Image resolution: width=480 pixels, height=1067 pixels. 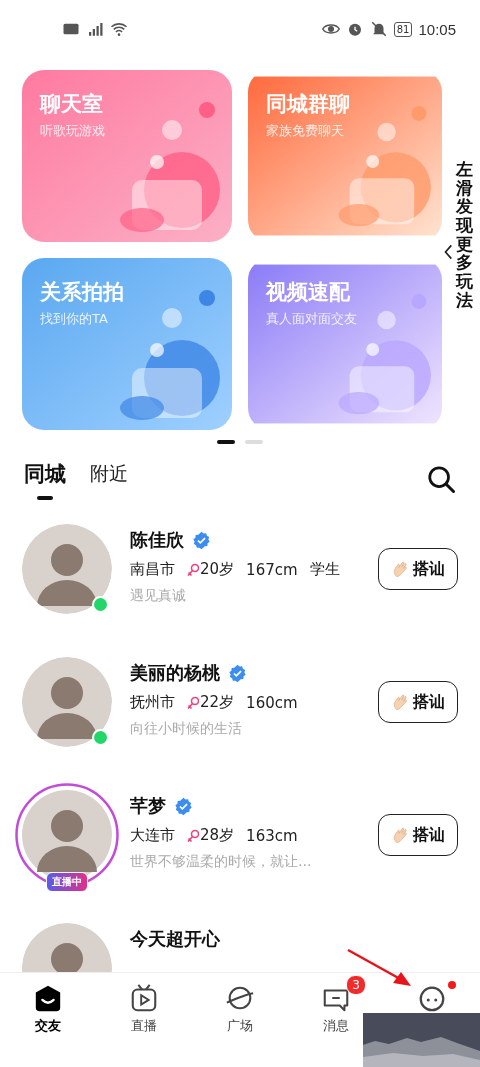 I want to click on card-title: 同城群聊, so click(x=308, y=104).